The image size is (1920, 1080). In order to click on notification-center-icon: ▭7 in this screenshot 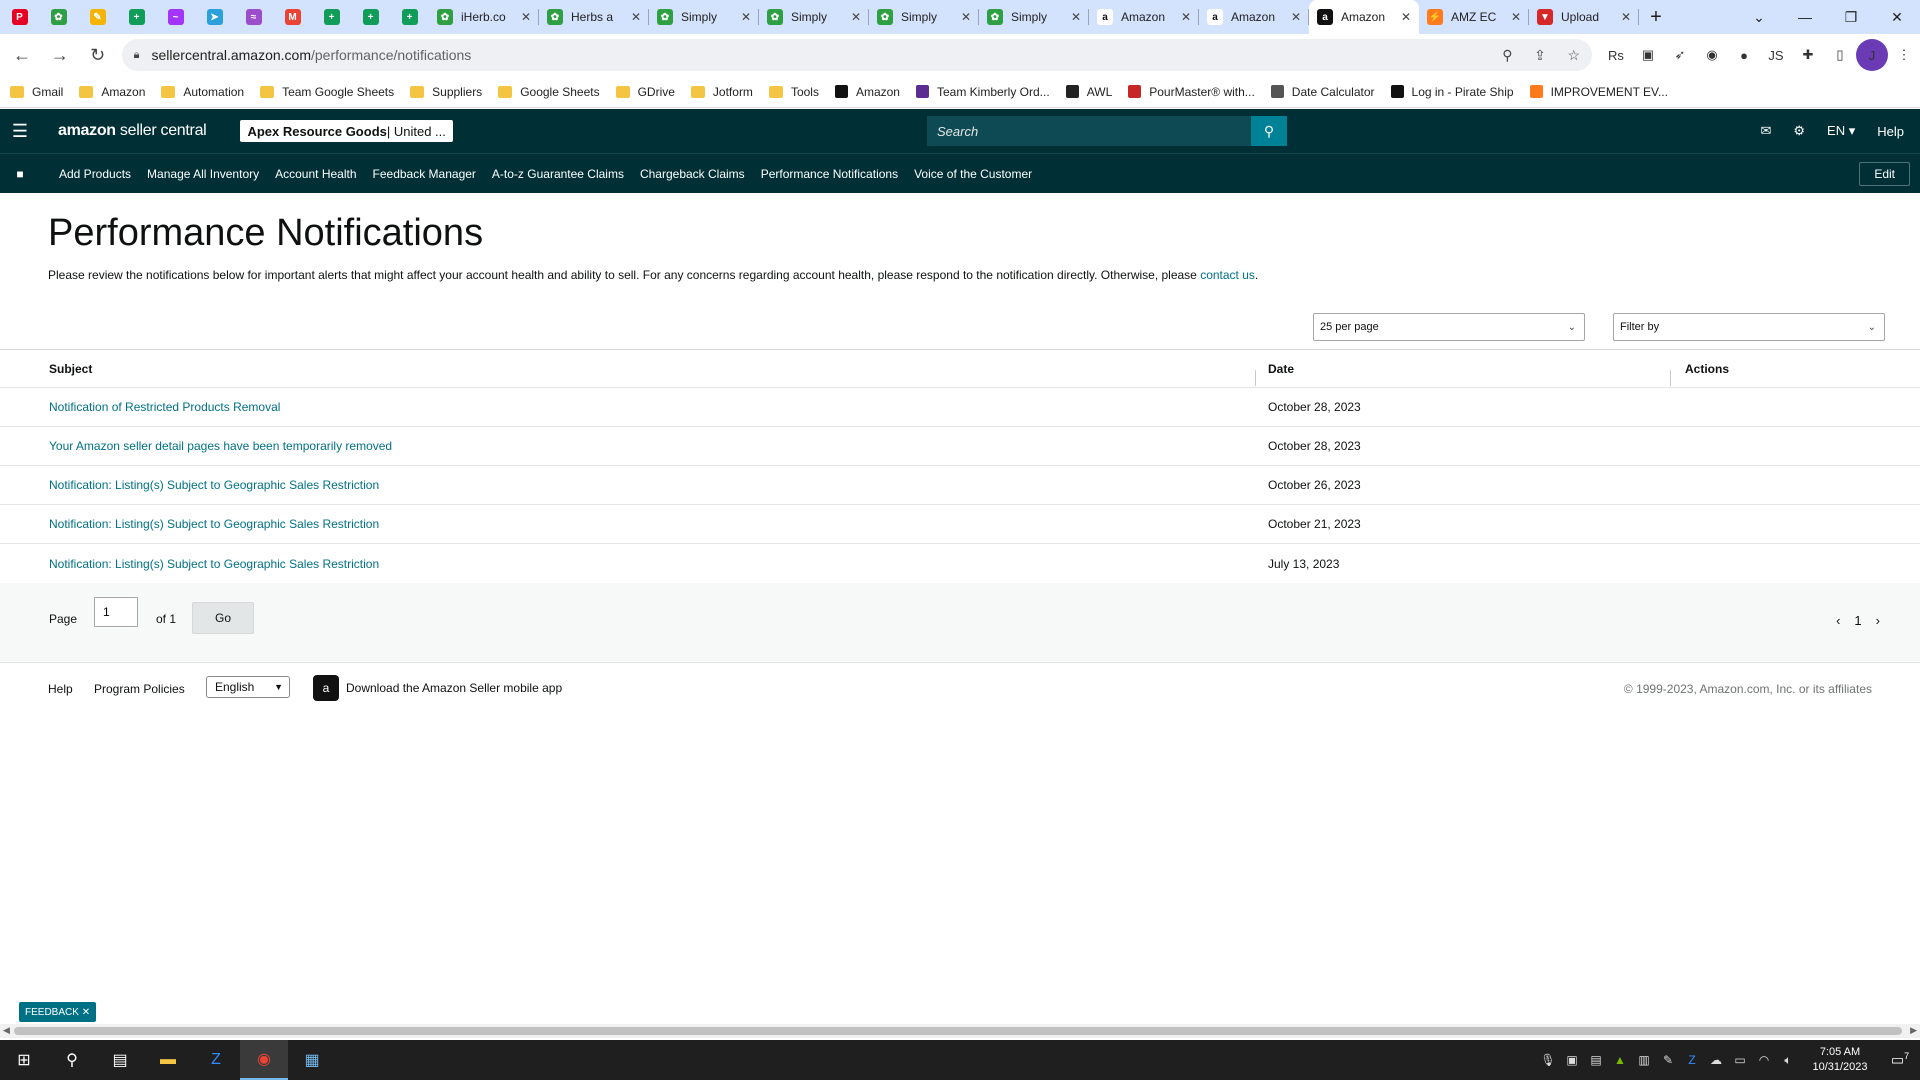, I will do `click(1900, 1060)`.